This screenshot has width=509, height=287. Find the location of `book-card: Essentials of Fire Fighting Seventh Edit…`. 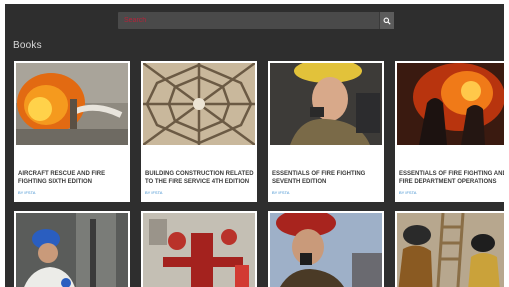

book-card: Essentials of Fire Fighting Seventh Edit… is located at coordinates (326, 131).